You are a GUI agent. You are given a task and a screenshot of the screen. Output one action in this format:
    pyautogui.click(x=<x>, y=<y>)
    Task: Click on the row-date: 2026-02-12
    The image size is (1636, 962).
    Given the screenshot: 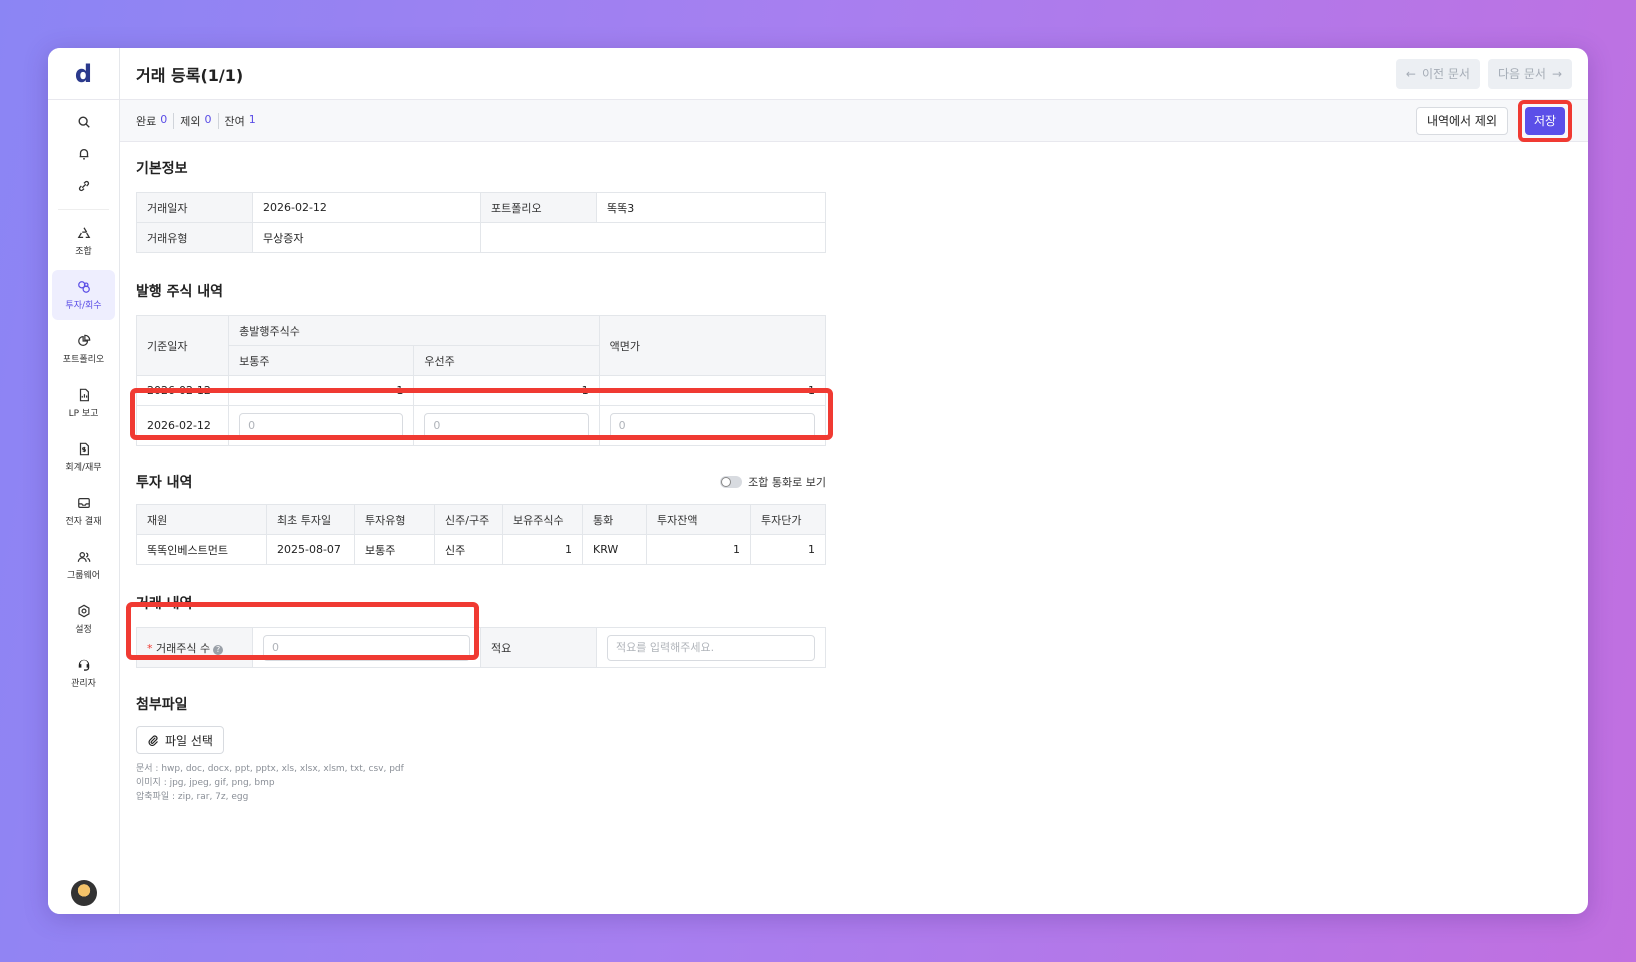 What is the action you would take?
    pyautogui.click(x=182, y=390)
    